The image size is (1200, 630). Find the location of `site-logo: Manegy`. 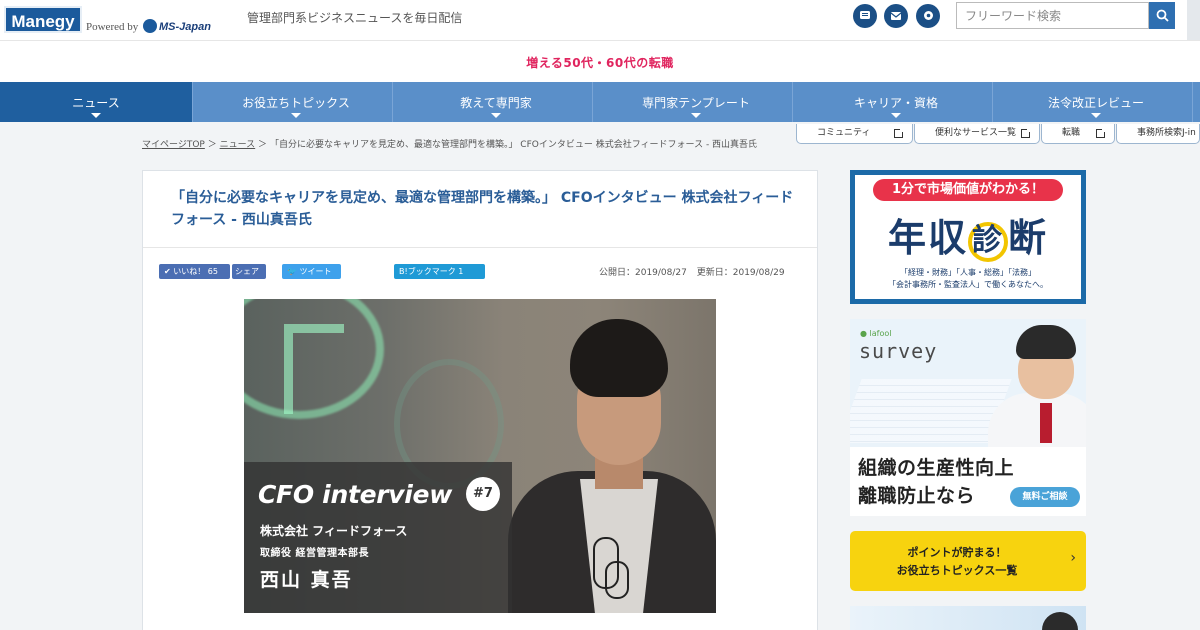

site-logo: Manegy is located at coordinates (43, 19).